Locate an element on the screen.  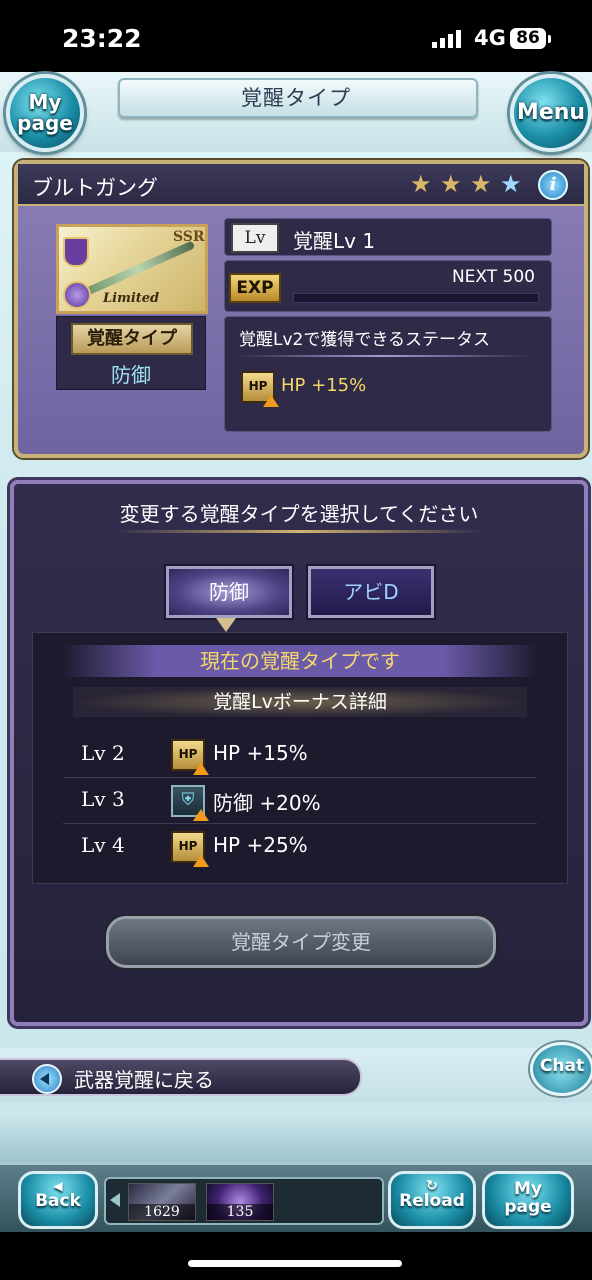
item-strip: 1629 135 is located at coordinates (244, 1201).